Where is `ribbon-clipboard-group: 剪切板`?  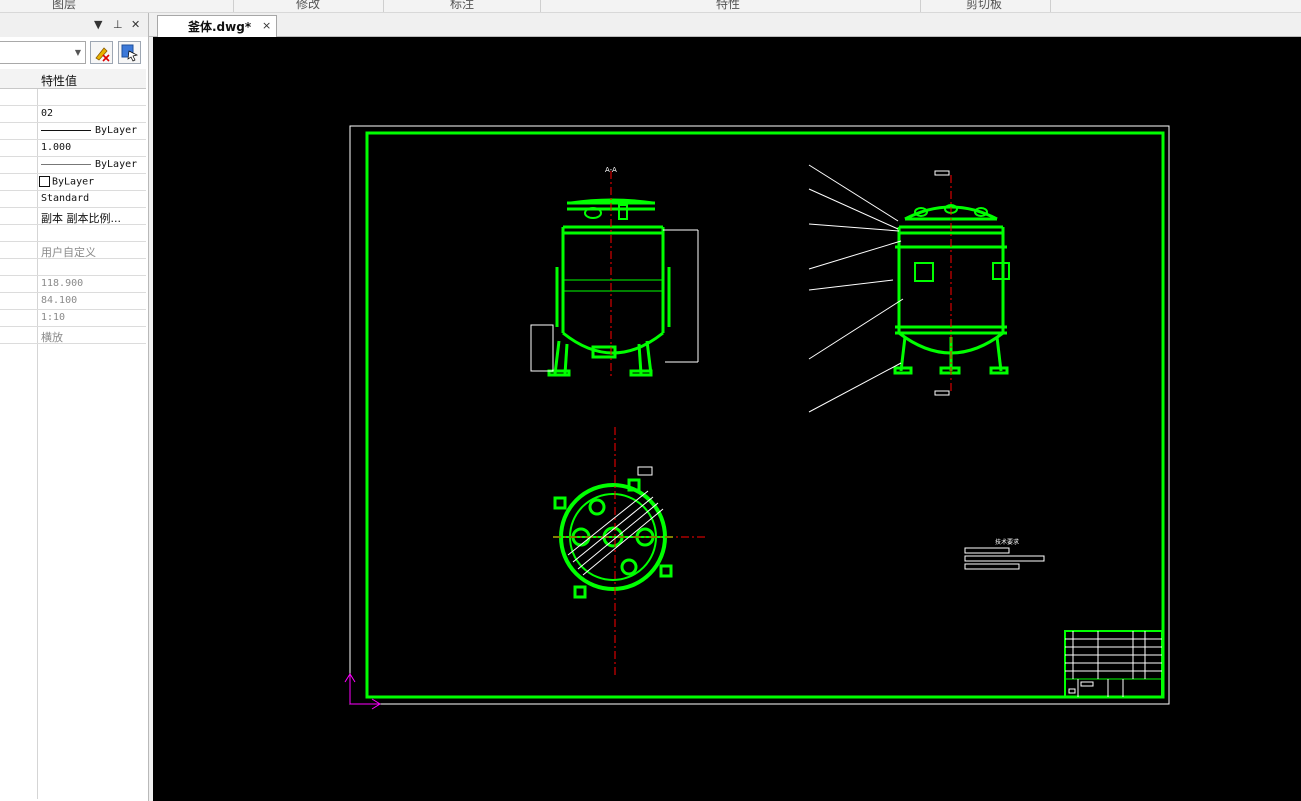 ribbon-clipboard-group: 剪切板 is located at coordinates (984, 6).